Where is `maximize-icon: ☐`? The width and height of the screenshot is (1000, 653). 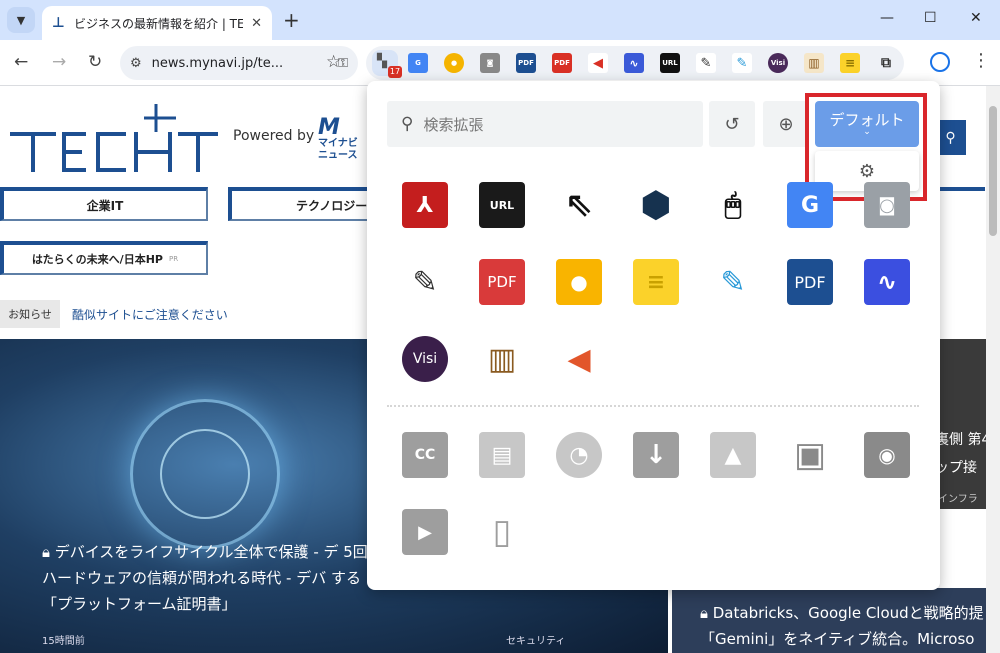 maximize-icon: ☐ is located at coordinates (930, 18).